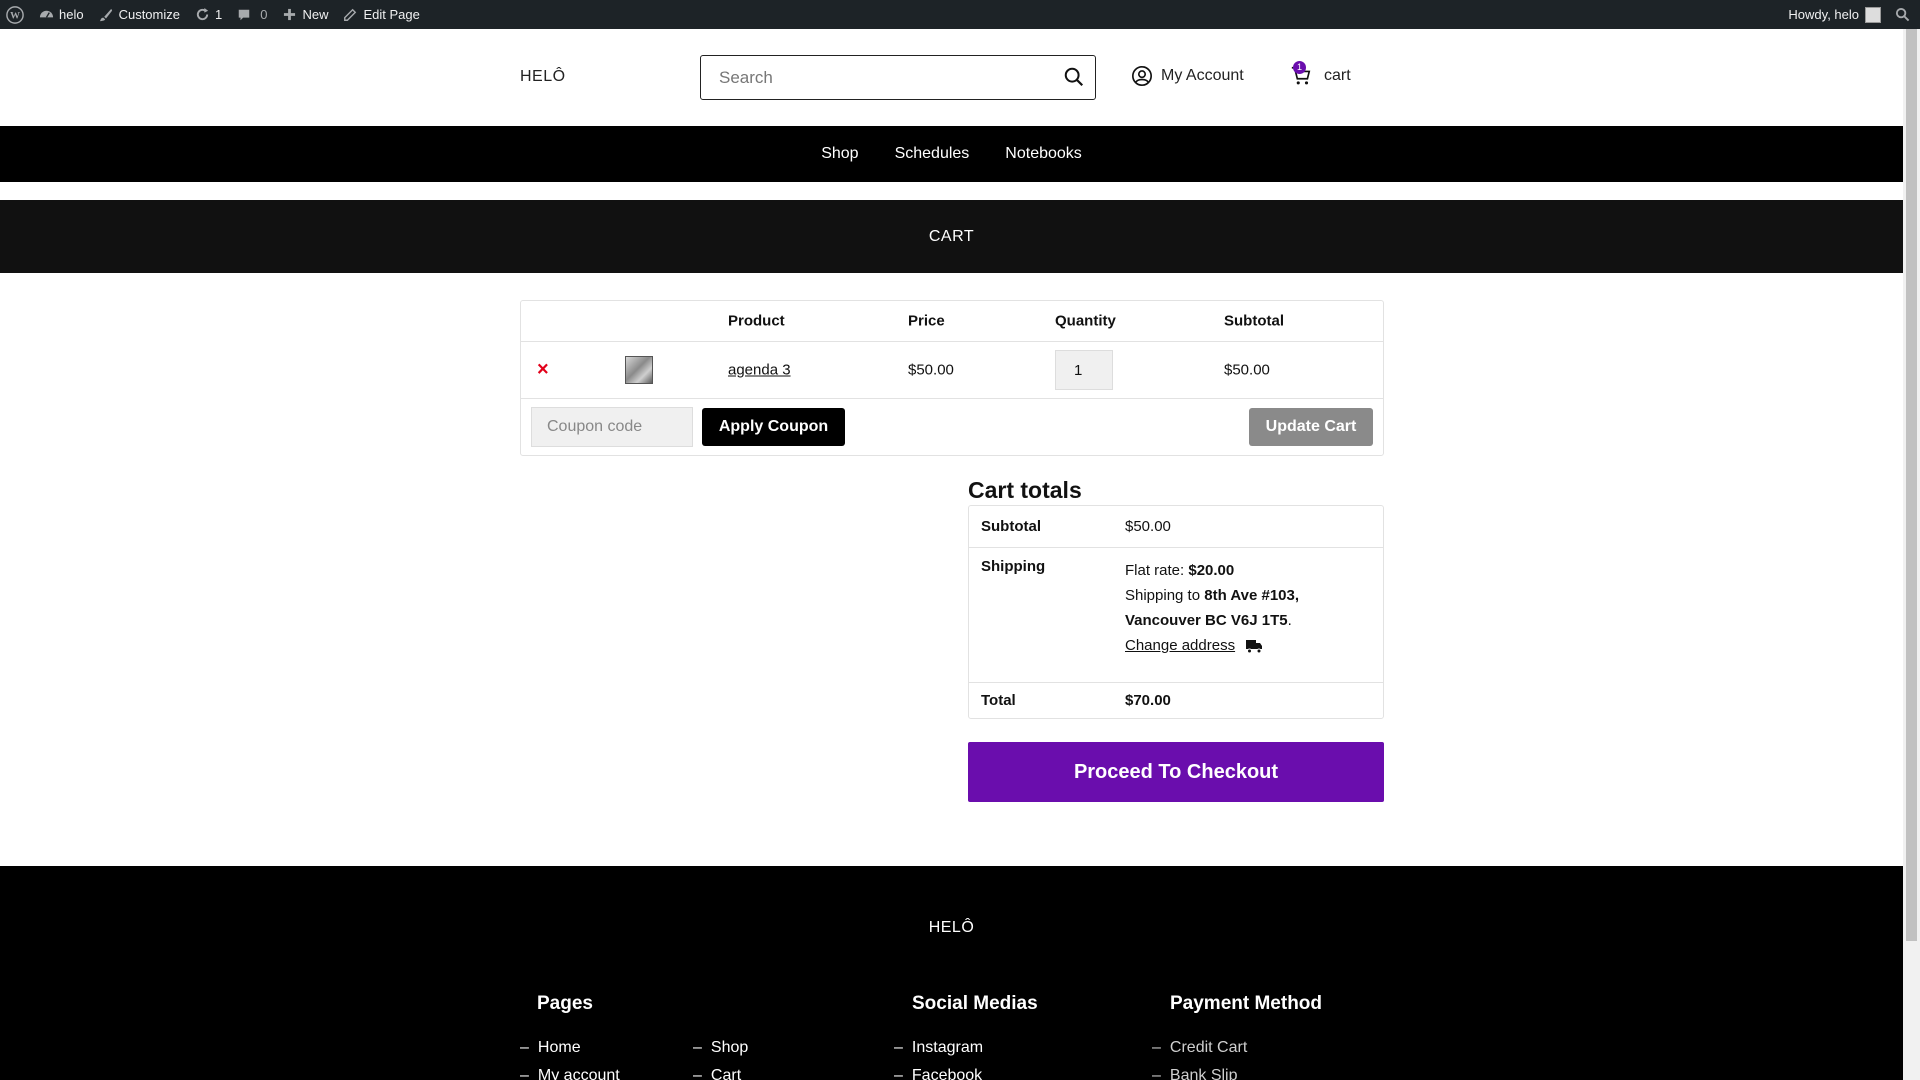 The width and height of the screenshot is (1920, 1080). What do you see at coordinates (756, 321) in the screenshot?
I see `column-header-product: Product` at bounding box center [756, 321].